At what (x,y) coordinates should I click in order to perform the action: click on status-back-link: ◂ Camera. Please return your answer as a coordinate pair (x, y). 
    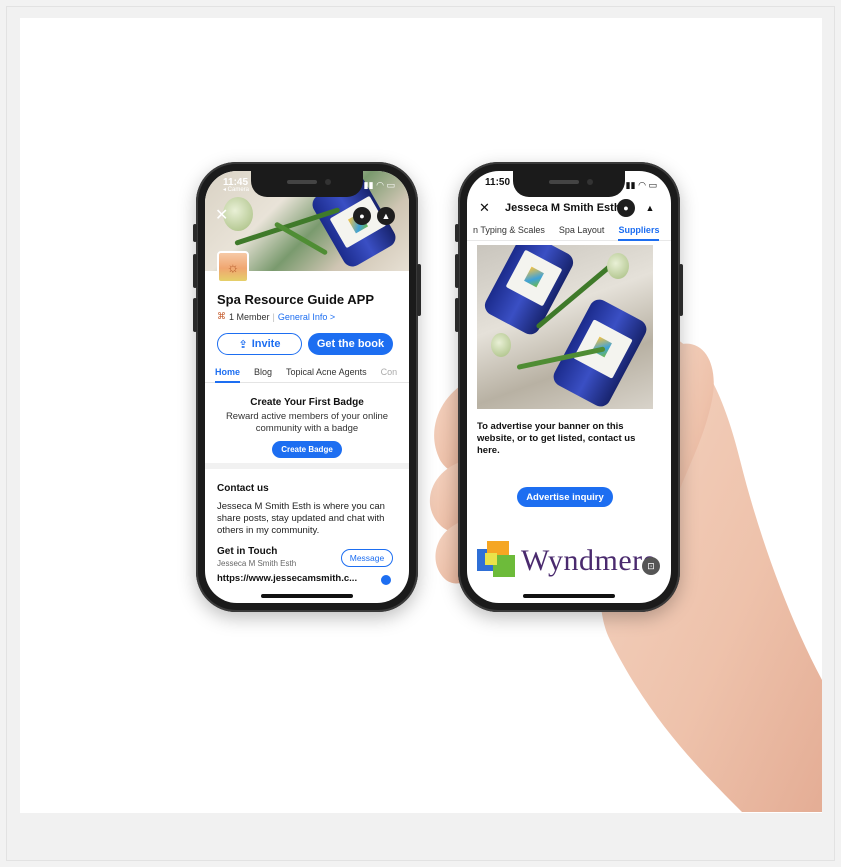
    Looking at the image, I should click on (236, 189).